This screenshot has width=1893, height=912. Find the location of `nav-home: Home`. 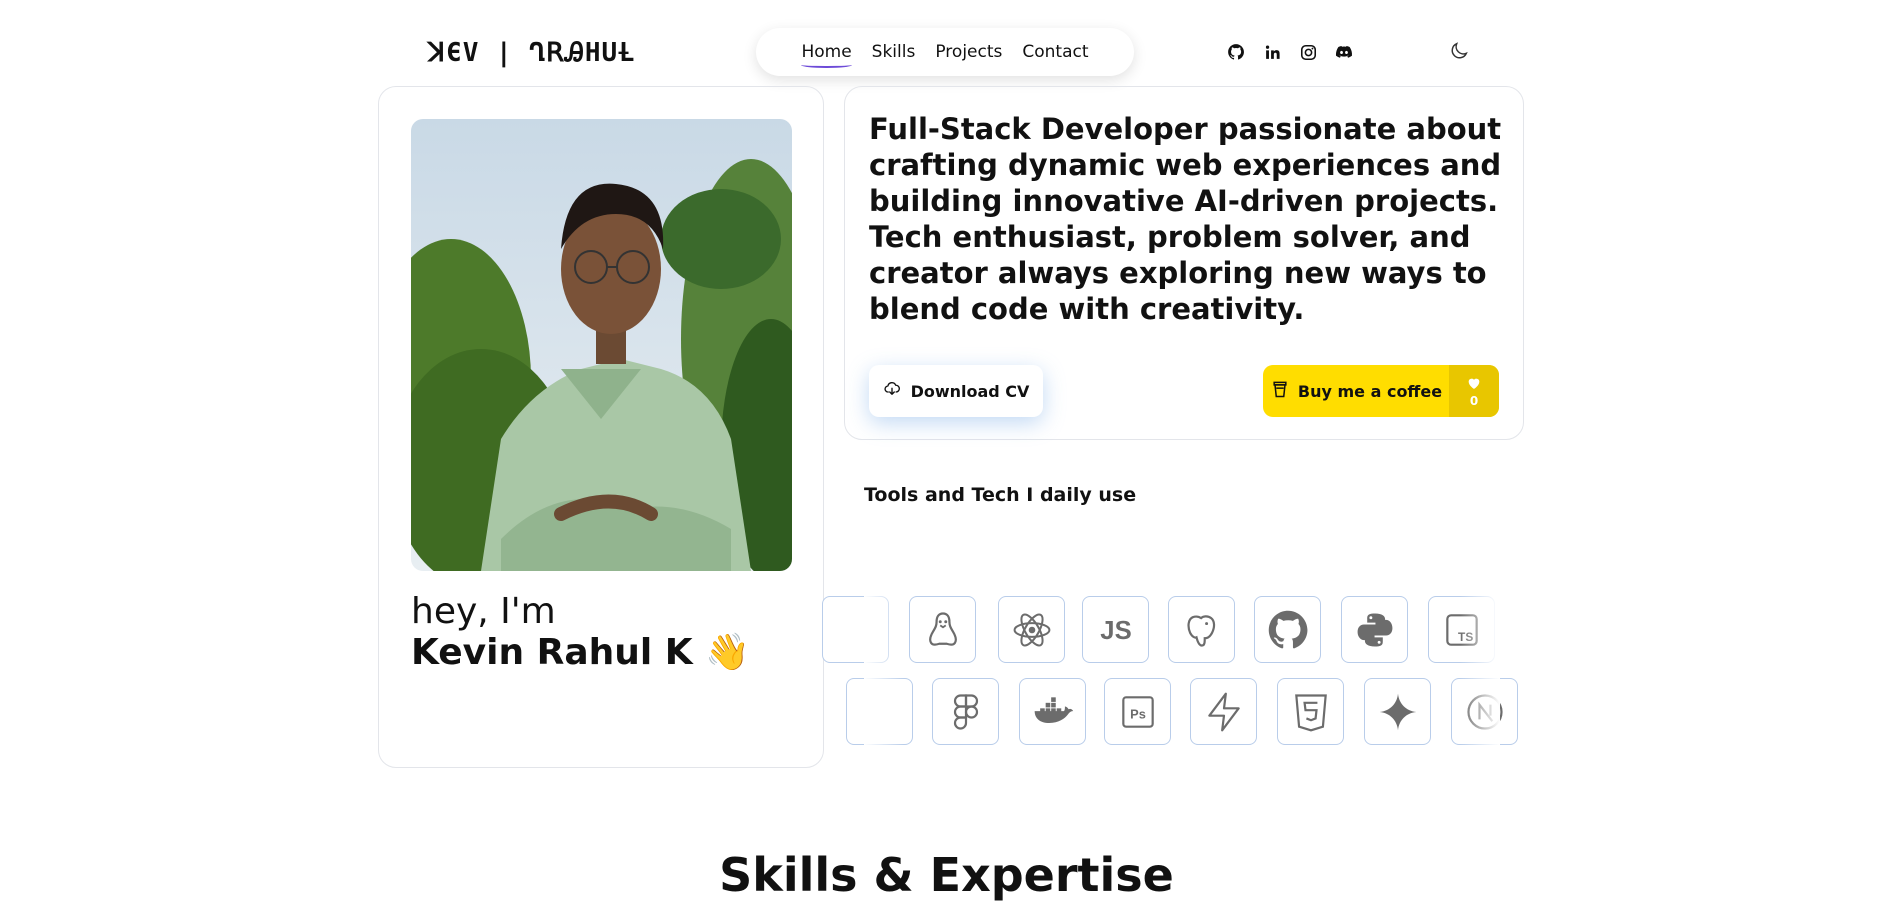

nav-home: Home is located at coordinates (826, 55).